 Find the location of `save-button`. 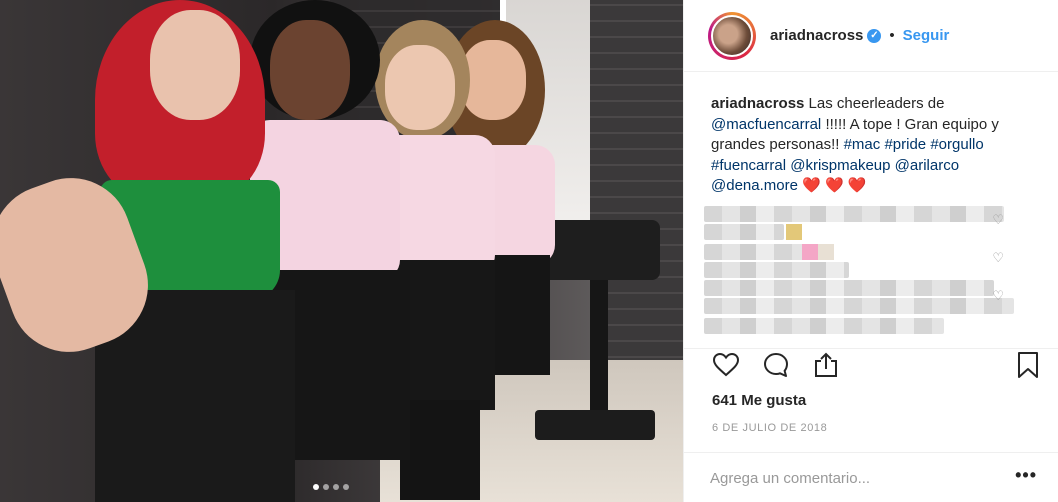

save-button is located at coordinates (1028, 365).